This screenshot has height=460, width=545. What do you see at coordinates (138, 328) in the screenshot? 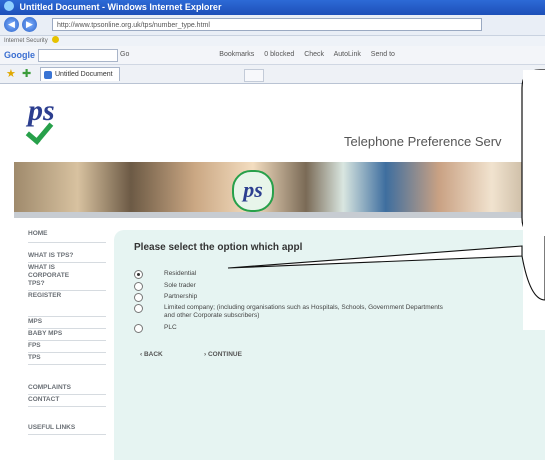
I see `radio-plc` at bounding box center [138, 328].